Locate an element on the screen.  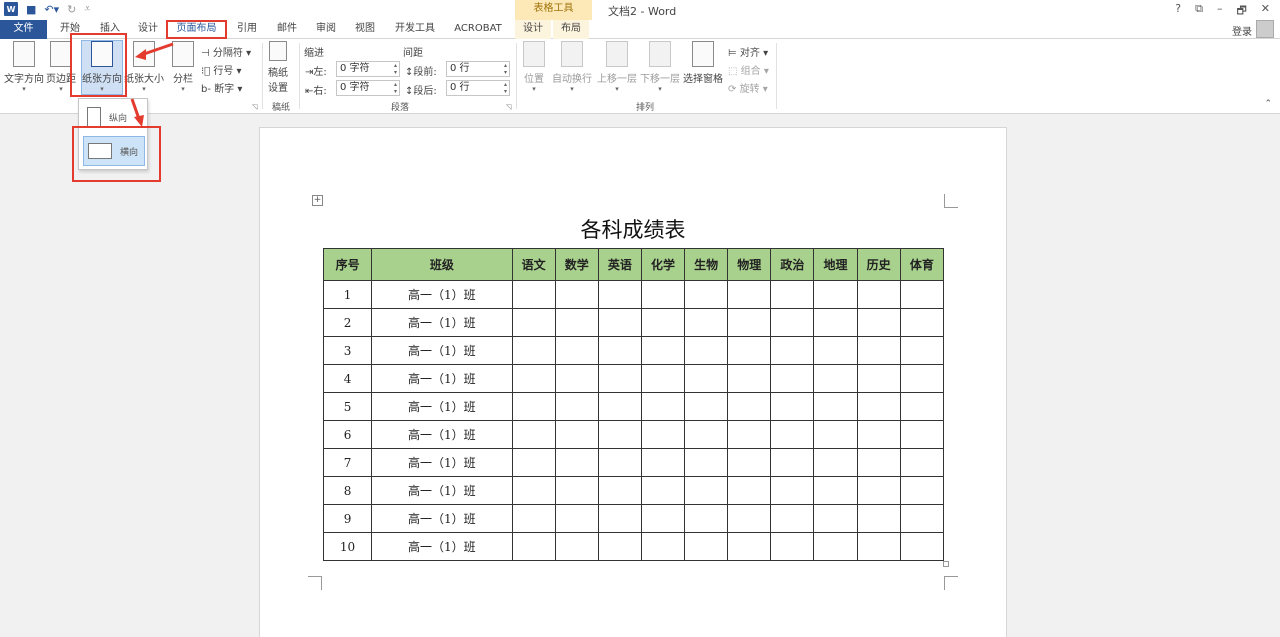
annotation-arrow-to-landscape is located at coordinates (135, 109).